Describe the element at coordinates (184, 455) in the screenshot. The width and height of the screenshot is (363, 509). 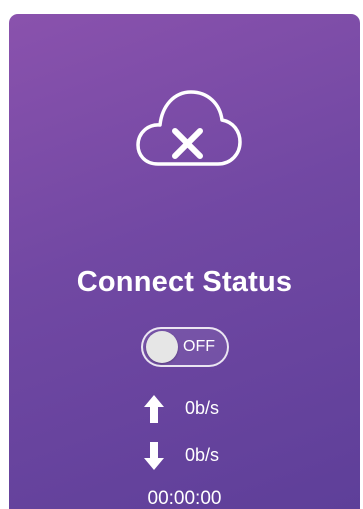
I see `download-rate-row: 0b/s` at that location.